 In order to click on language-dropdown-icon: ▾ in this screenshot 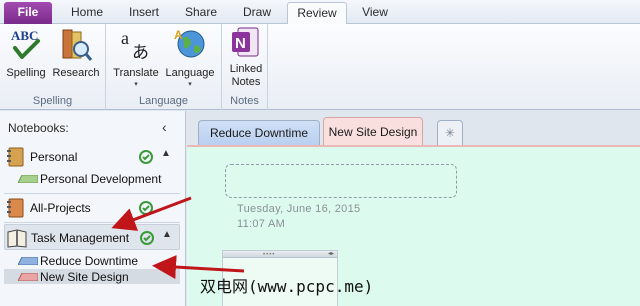, I will do `click(190, 85)`.